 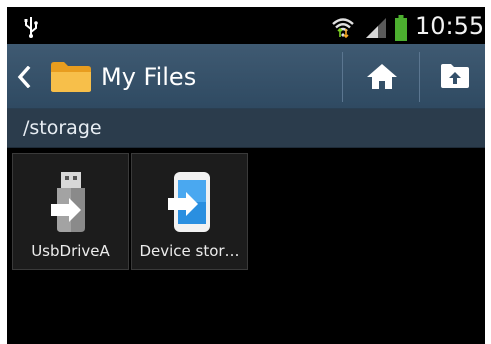 What do you see at coordinates (376, 28) in the screenshot?
I see `signal-icon` at bounding box center [376, 28].